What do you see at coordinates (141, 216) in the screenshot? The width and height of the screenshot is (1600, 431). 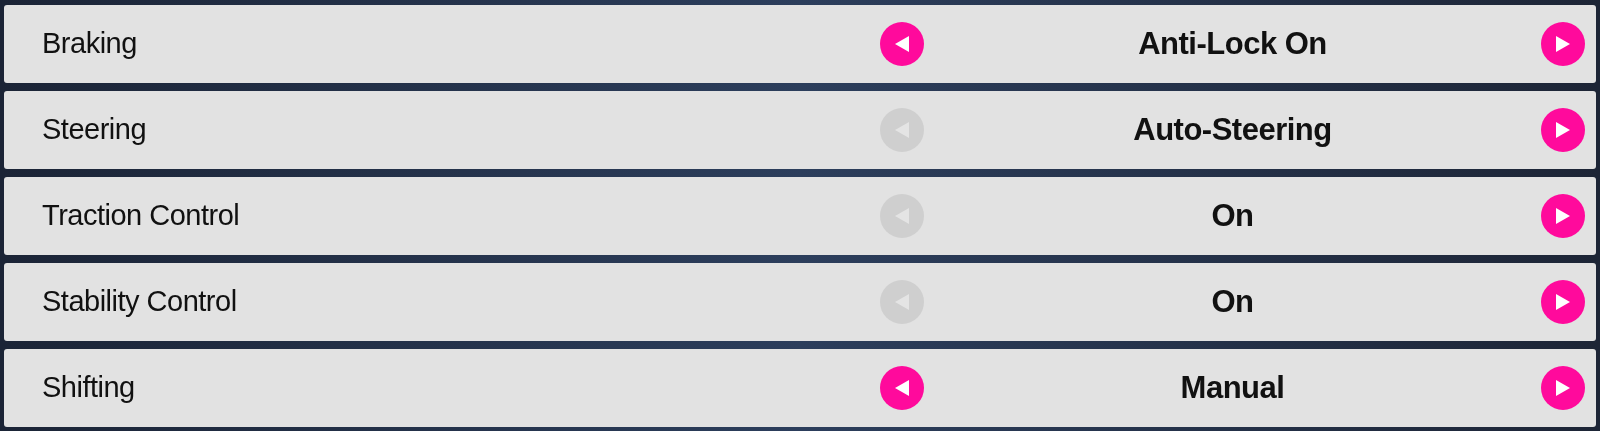 I see `setting-label: Traction Control` at bounding box center [141, 216].